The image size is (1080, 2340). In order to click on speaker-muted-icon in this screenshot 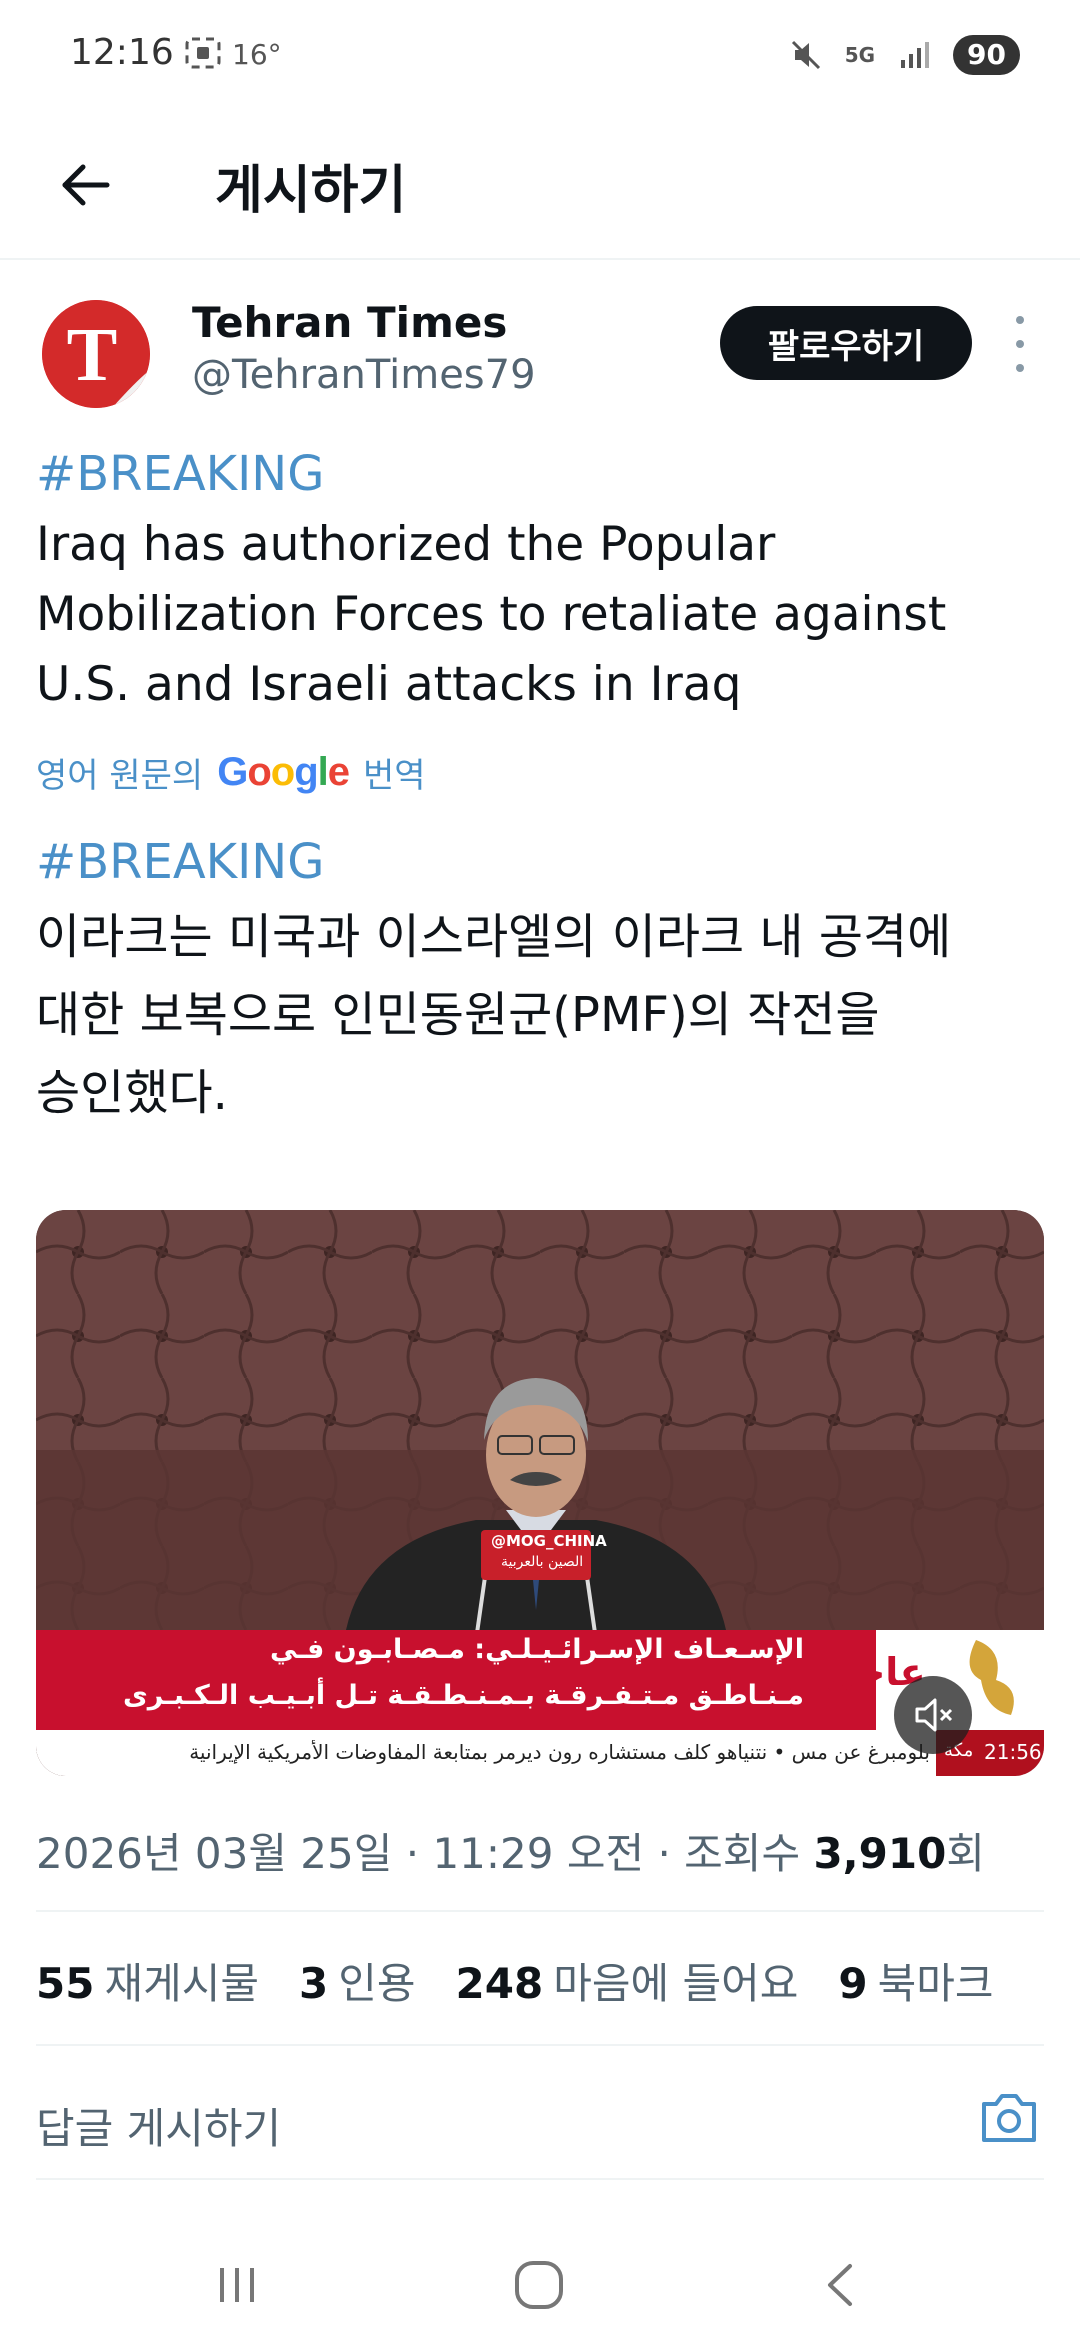, I will do `click(934, 1715)`.